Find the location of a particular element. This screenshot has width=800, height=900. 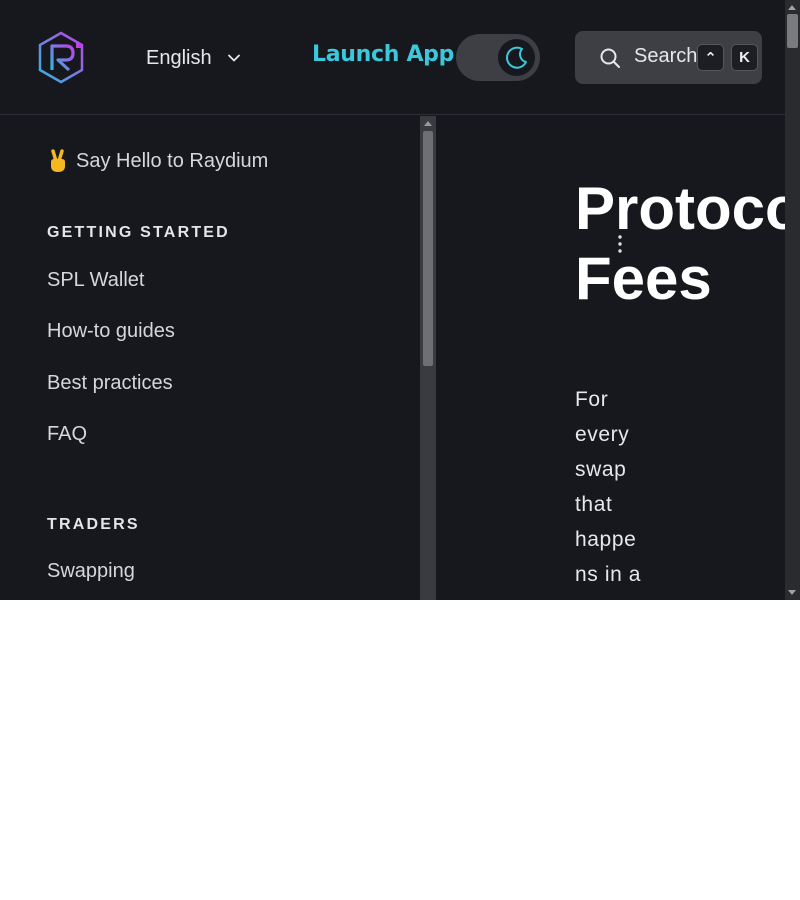

language-selector: English is located at coordinates (194, 58).